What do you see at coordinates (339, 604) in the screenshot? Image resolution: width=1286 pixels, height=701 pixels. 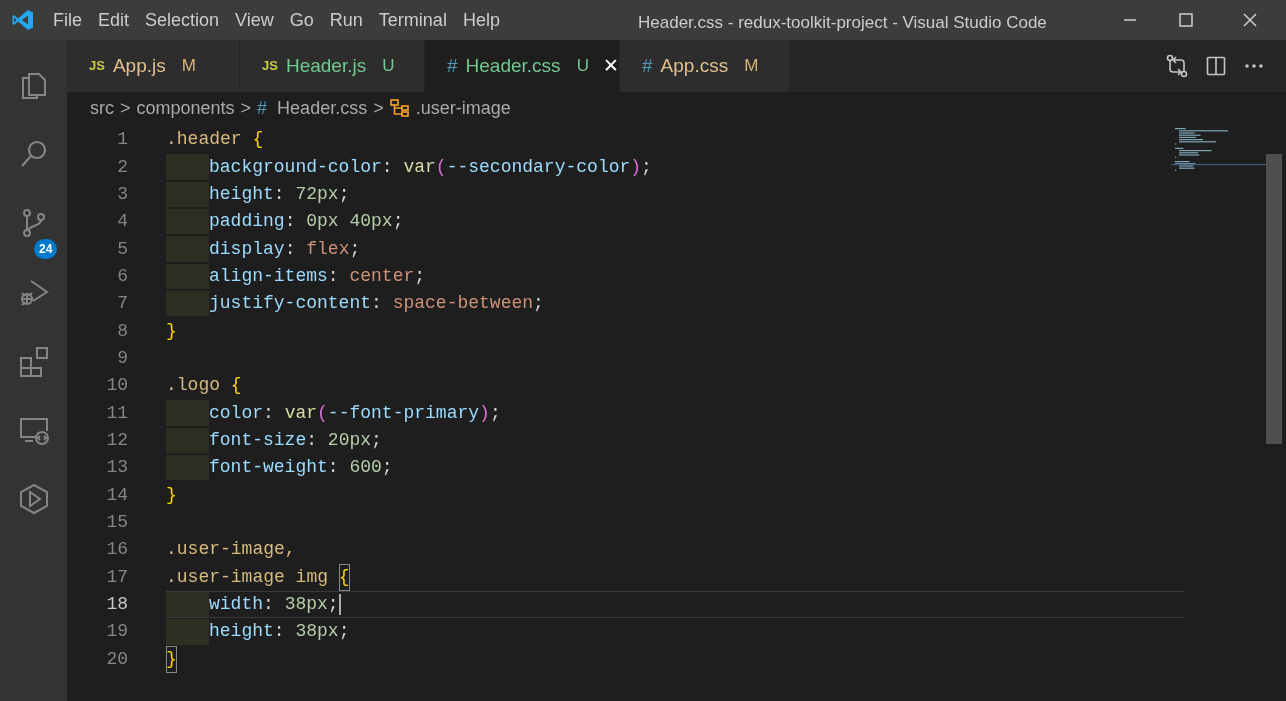 I see `text-cursor` at bounding box center [339, 604].